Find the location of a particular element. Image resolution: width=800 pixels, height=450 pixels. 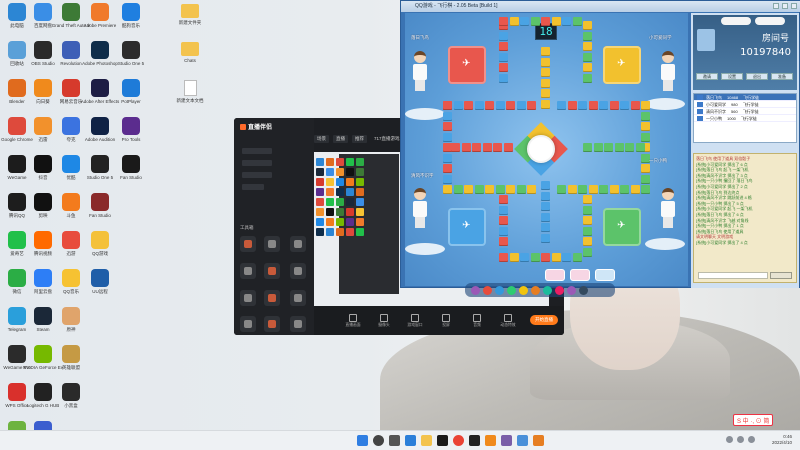

audio-button: 音频 is located at coordinates (477, 320).